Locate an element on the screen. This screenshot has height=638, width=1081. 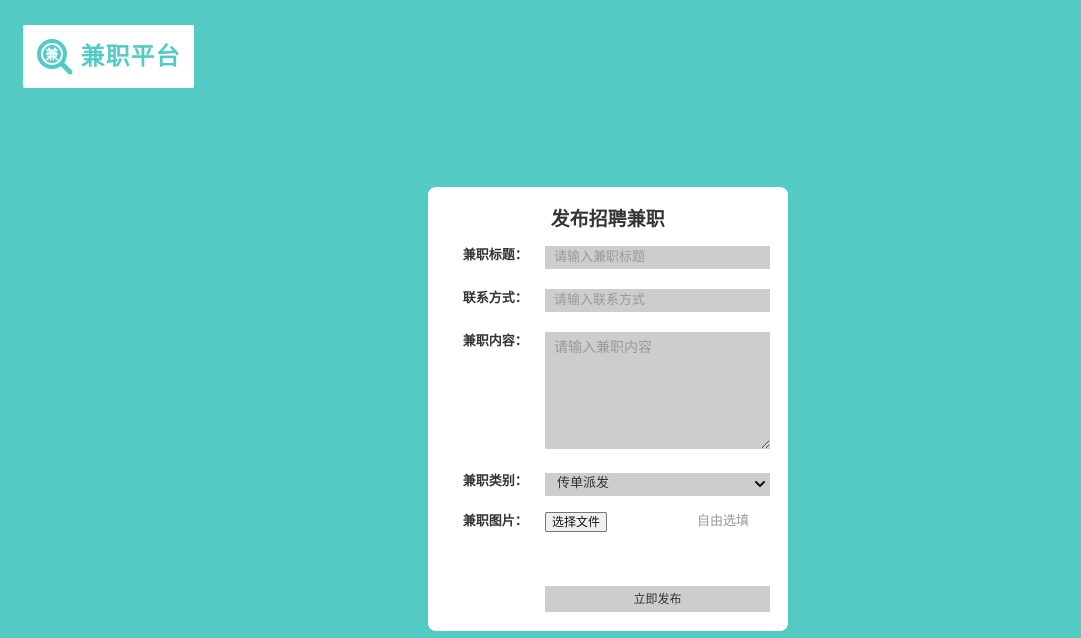
chevron-down-icon is located at coordinates (760, 484).